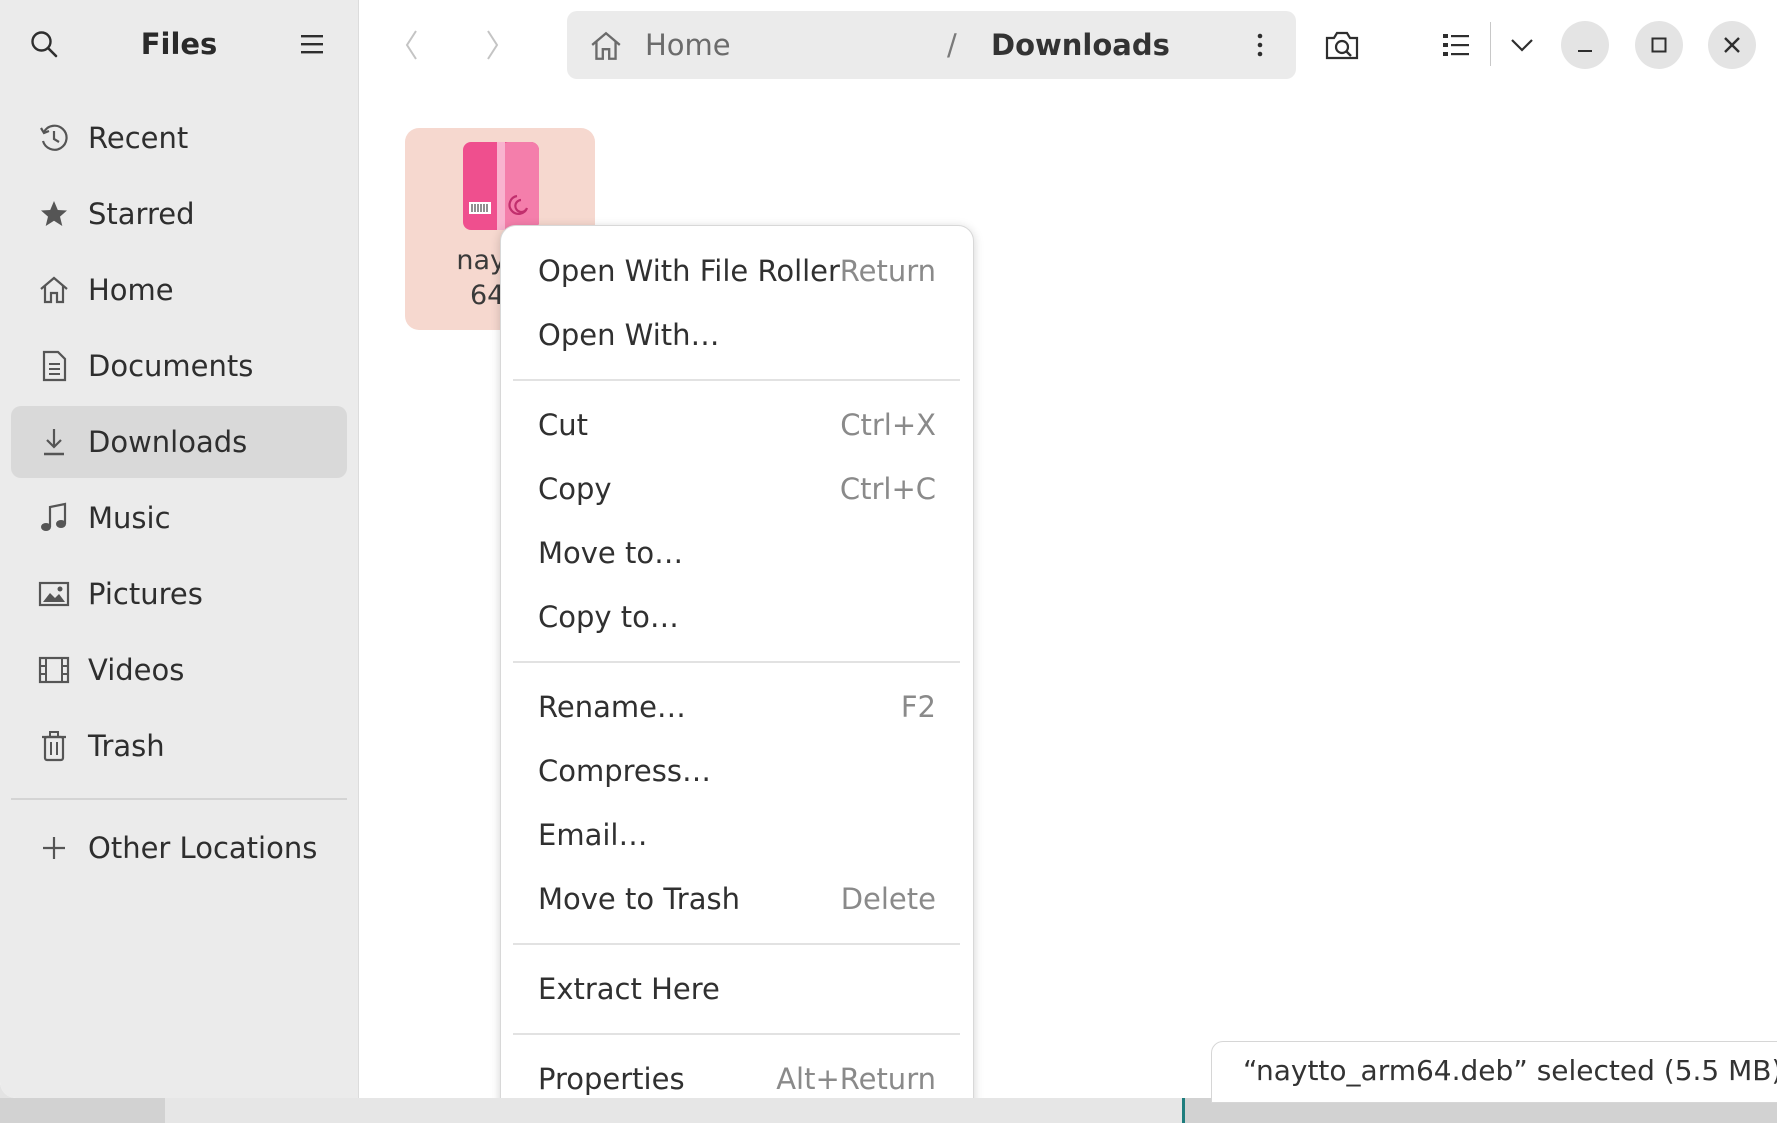 This screenshot has width=1777, height=1123. I want to click on music-note-icon, so click(54, 518).